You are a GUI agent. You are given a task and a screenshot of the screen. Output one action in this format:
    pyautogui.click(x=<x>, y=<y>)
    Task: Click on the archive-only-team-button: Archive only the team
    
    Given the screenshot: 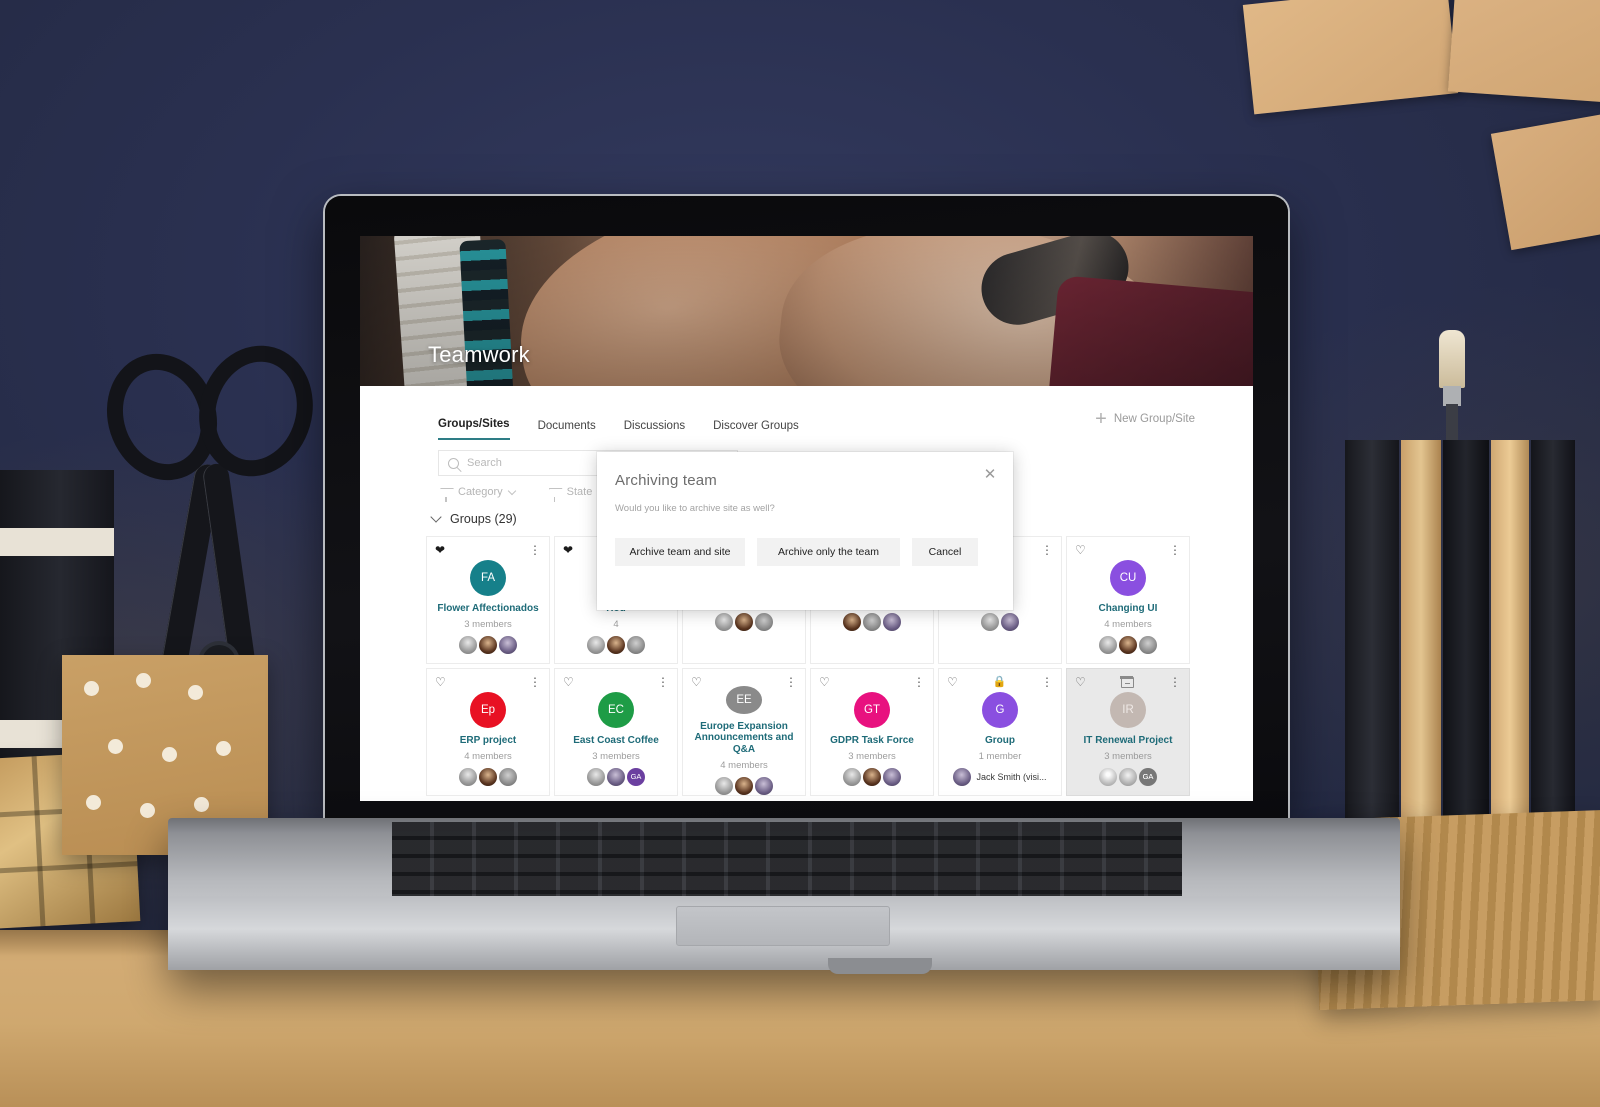 What is the action you would take?
    pyautogui.click(x=828, y=552)
    